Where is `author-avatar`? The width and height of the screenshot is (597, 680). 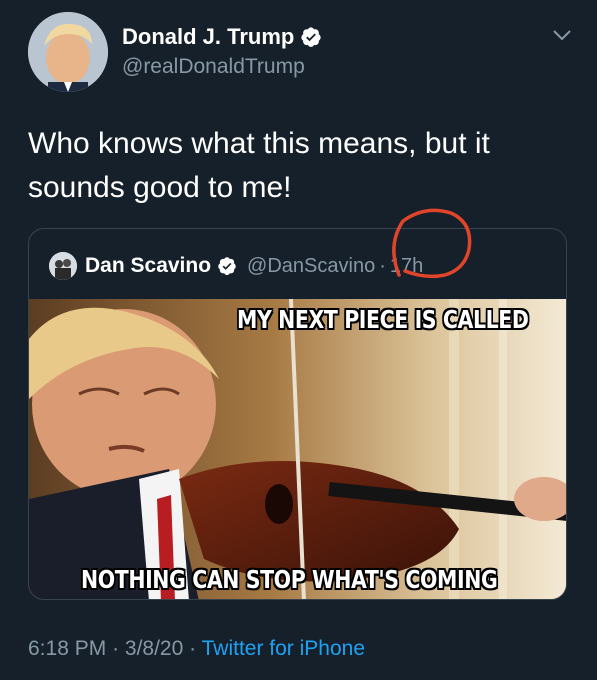 author-avatar is located at coordinates (68, 52).